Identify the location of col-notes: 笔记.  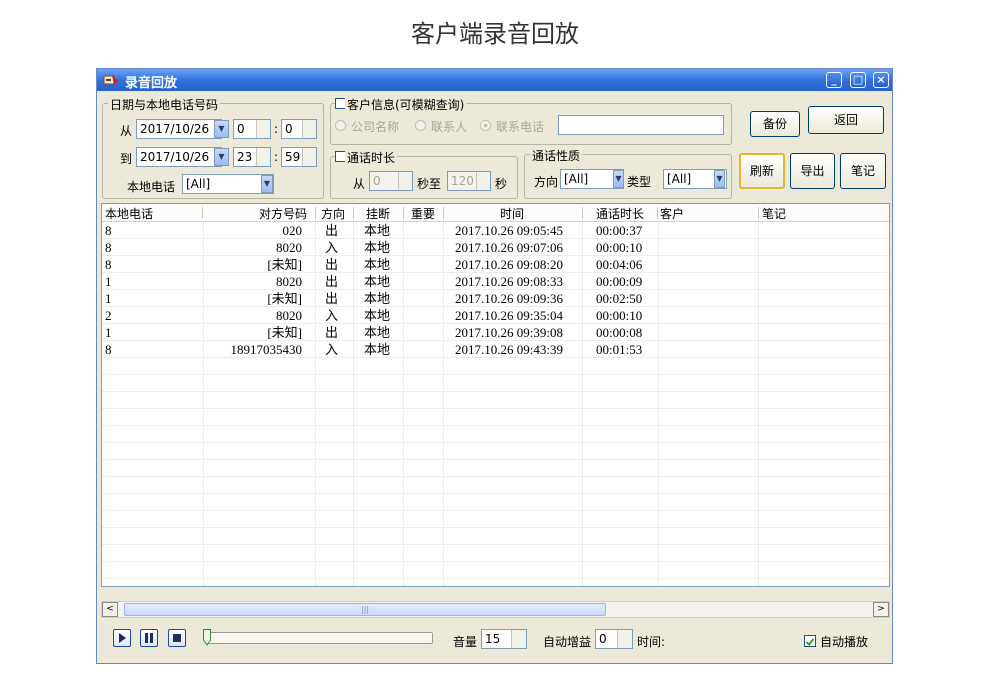
(774, 213).